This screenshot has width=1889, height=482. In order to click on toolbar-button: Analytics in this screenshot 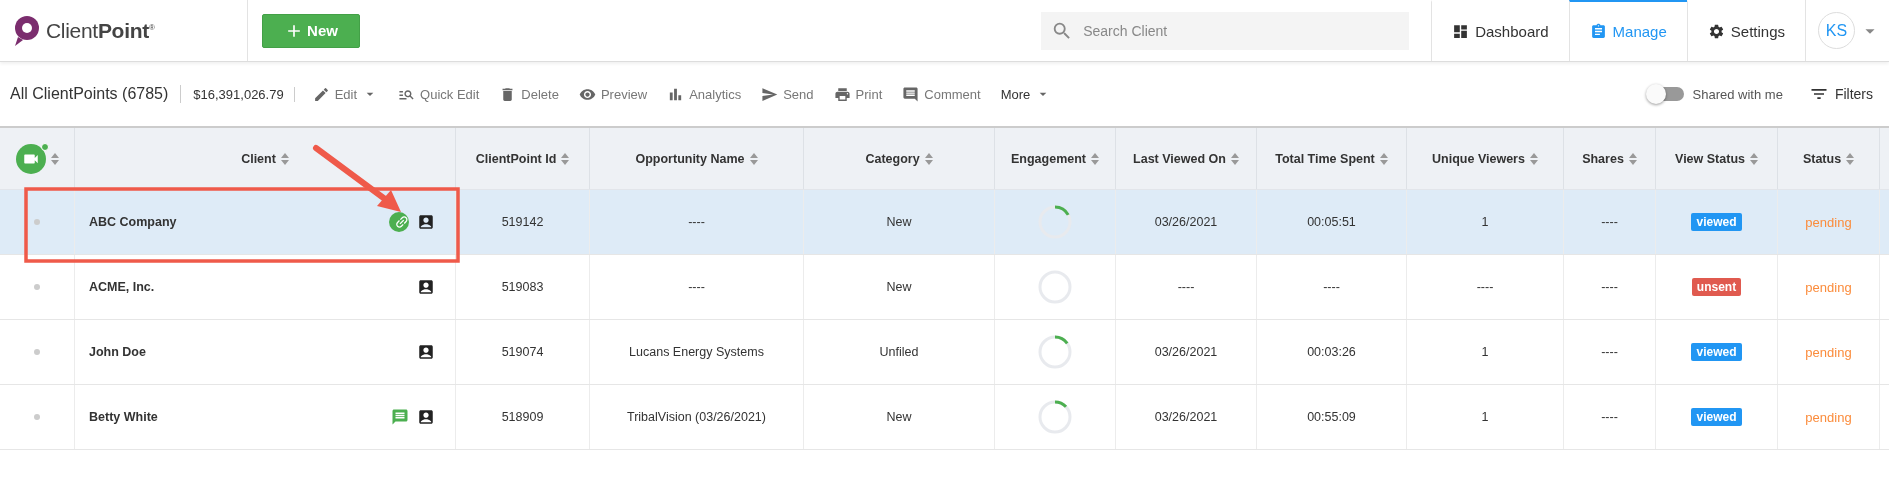, I will do `click(704, 94)`.